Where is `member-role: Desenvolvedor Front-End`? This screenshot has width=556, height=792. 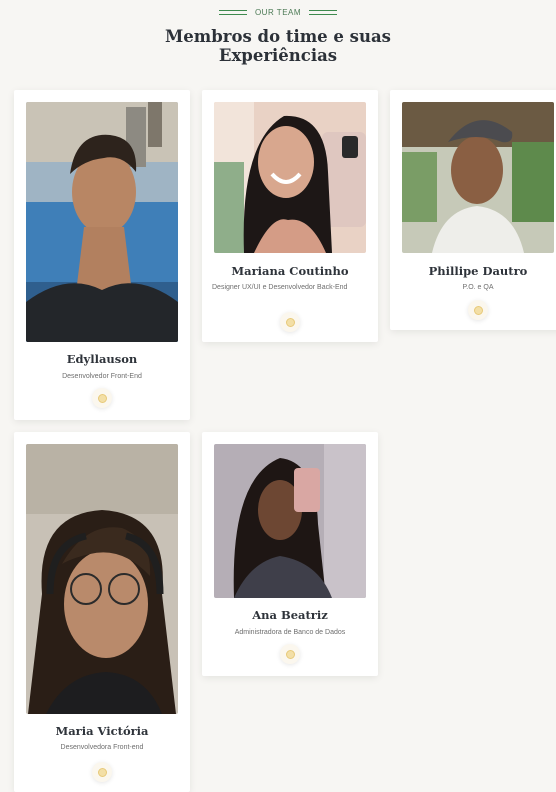 member-role: Desenvolvedor Front-End is located at coordinates (102, 376).